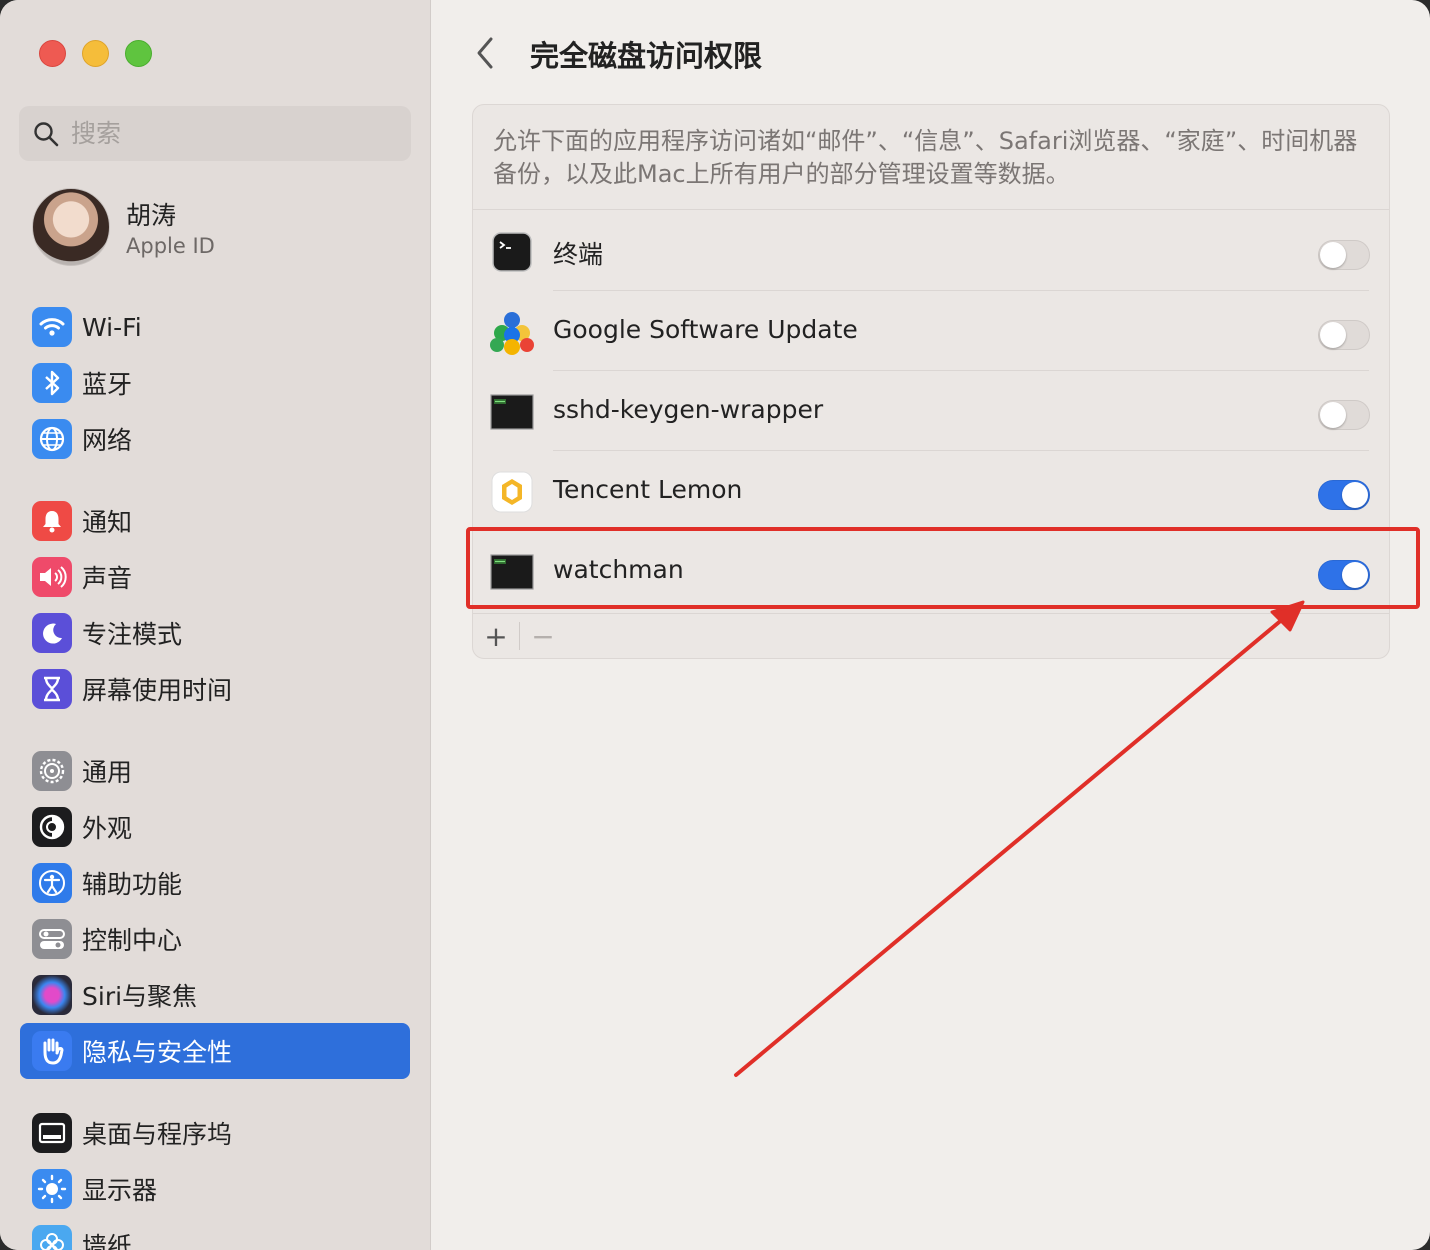 This screenshot has height=1250, width=1430. I want to click on hourglass-icon, so click(52, 689).